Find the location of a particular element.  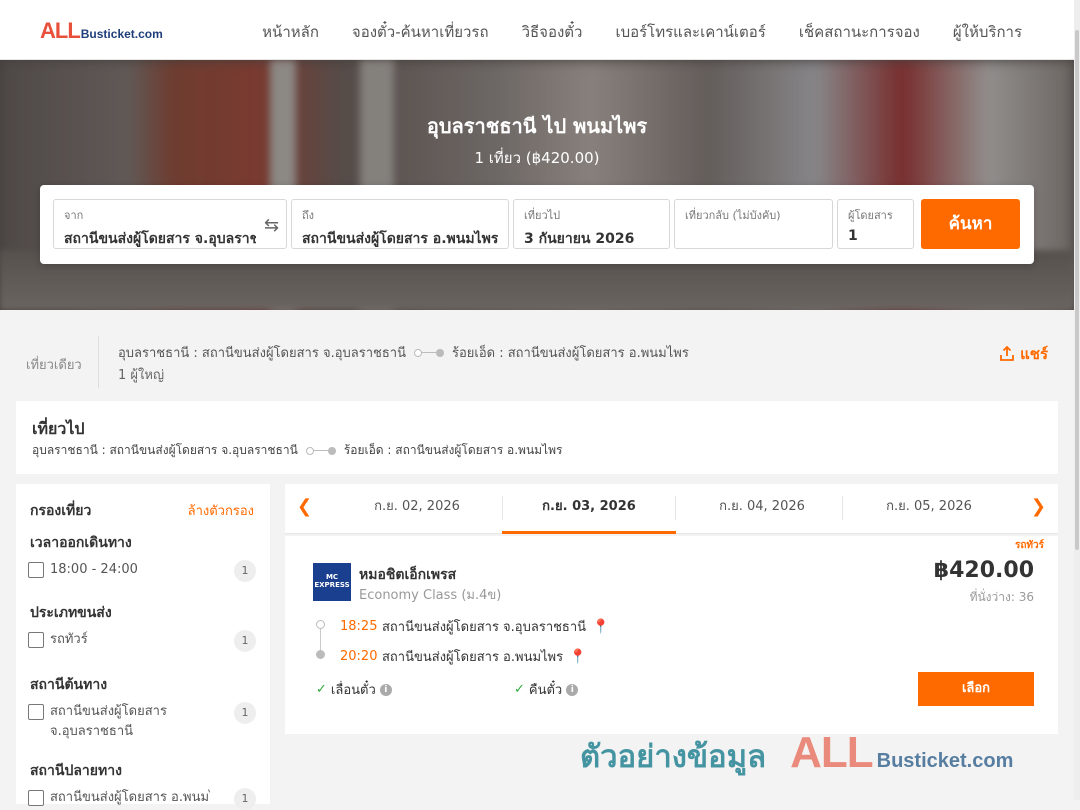

departure-heading: เที่ยวไป is located at coordinates (58, 428).